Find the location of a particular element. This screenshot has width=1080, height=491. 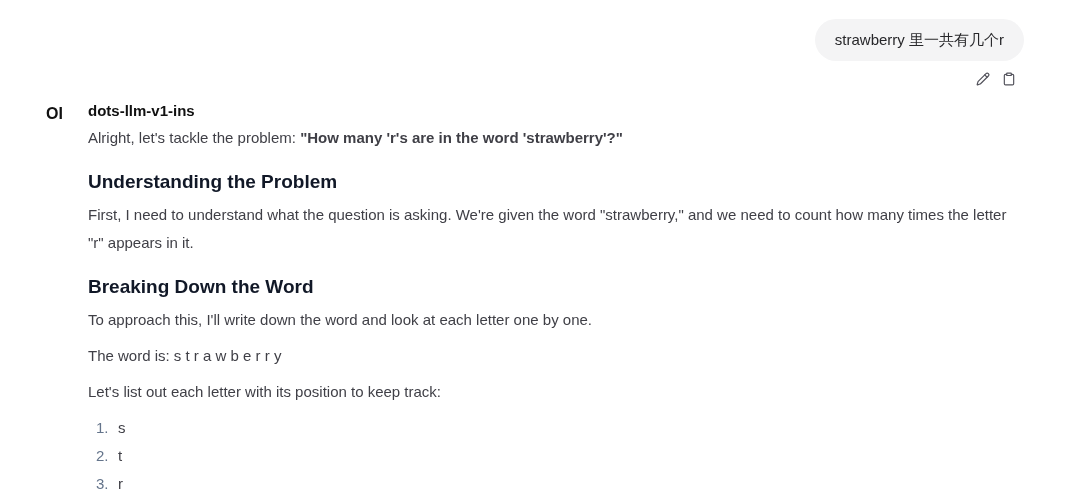

list-item-text: r is located at coordinates (120, 482).